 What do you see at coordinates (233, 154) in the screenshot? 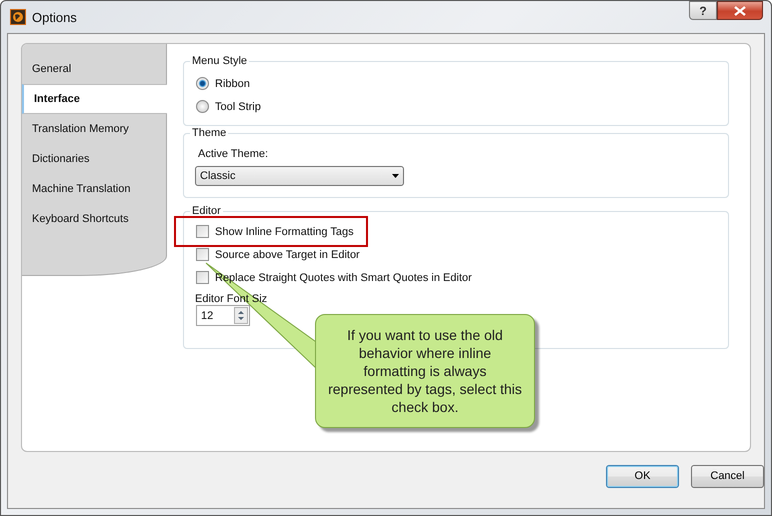
I see `field-label: Active Theme:` at bounding box center [233, 154].